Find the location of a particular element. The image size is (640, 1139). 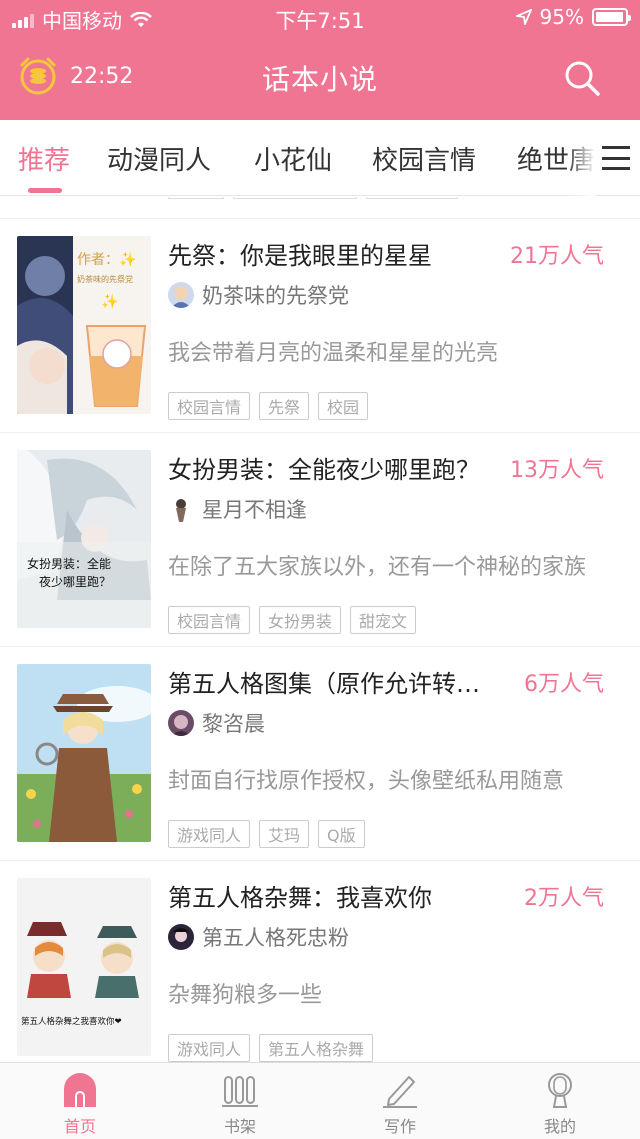

status-bar: 中国移动 下午7:51 95% is located at coordinates (320, 17).